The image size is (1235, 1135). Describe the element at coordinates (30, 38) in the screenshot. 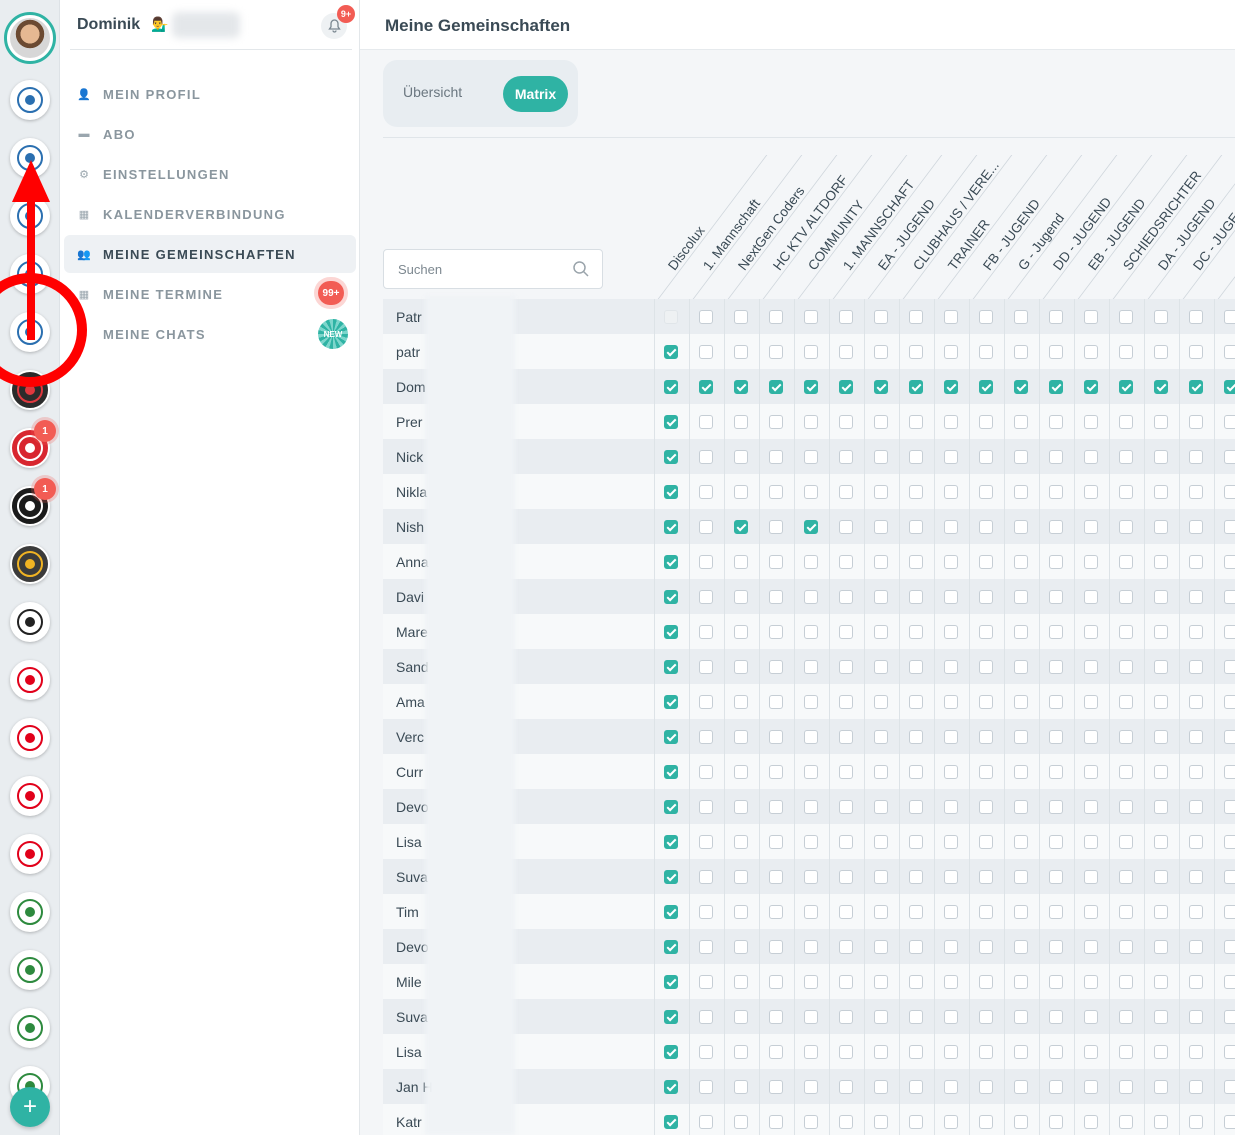

I see `user-avatar` at that location.